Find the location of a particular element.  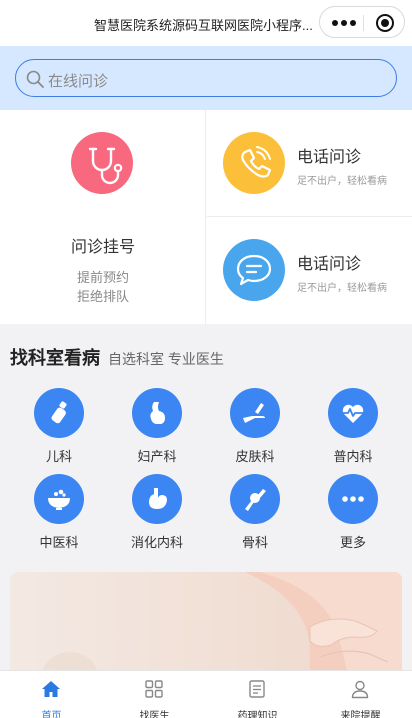

skin-care-icon is located at coordinates (255, 413).